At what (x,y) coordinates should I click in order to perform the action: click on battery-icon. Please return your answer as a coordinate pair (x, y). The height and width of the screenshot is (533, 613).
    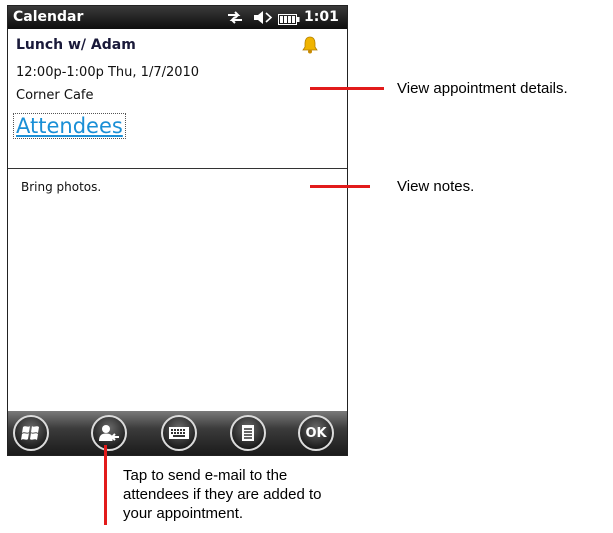
    Looking at the image, I should click on (289, 21).